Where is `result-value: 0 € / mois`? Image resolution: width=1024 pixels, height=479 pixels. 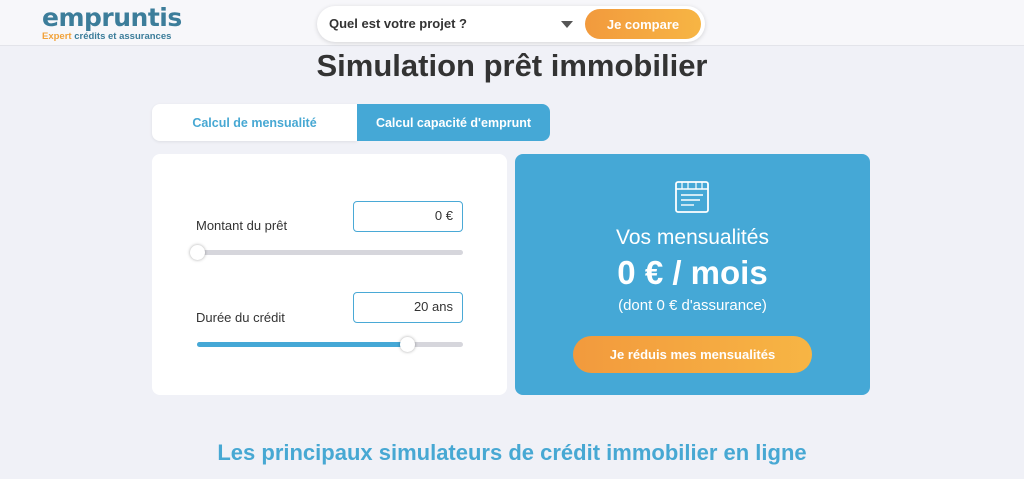 result-value: 0 € / mois is located at coordinates (692, 272).